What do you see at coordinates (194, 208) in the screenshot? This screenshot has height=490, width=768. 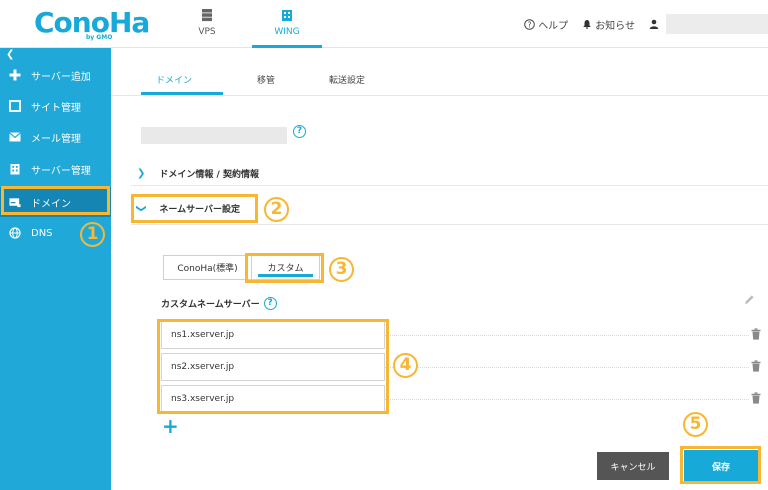 I see `highlight-nameserver-section` at bounding box center [194, 208].